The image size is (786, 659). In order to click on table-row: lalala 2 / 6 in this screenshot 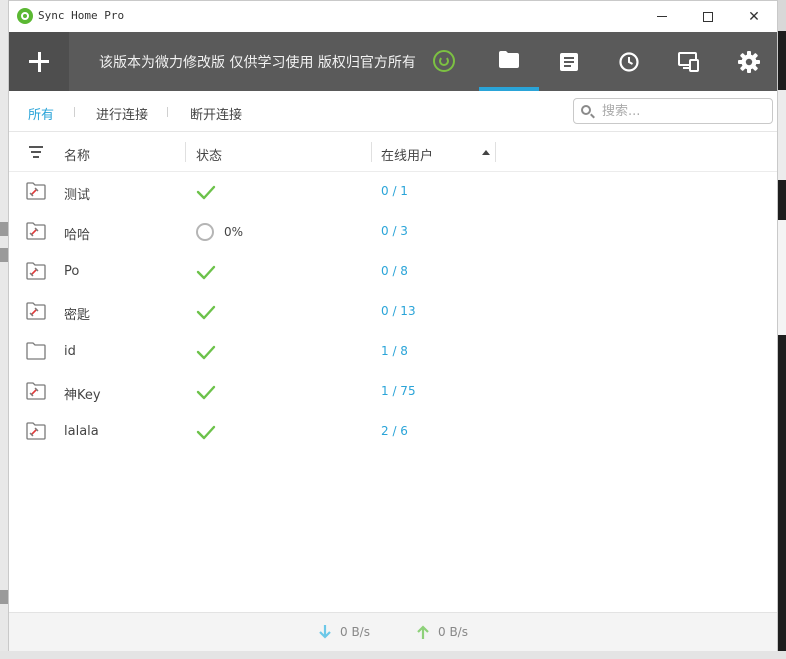, I will do `click(393, 432)`.